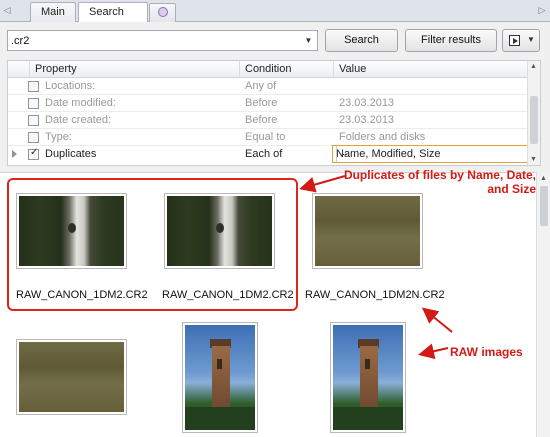  Describe the element at coordinates (511, 189) in the screenshot. I see `duplicates-annotation-line2: and Size` at that location.